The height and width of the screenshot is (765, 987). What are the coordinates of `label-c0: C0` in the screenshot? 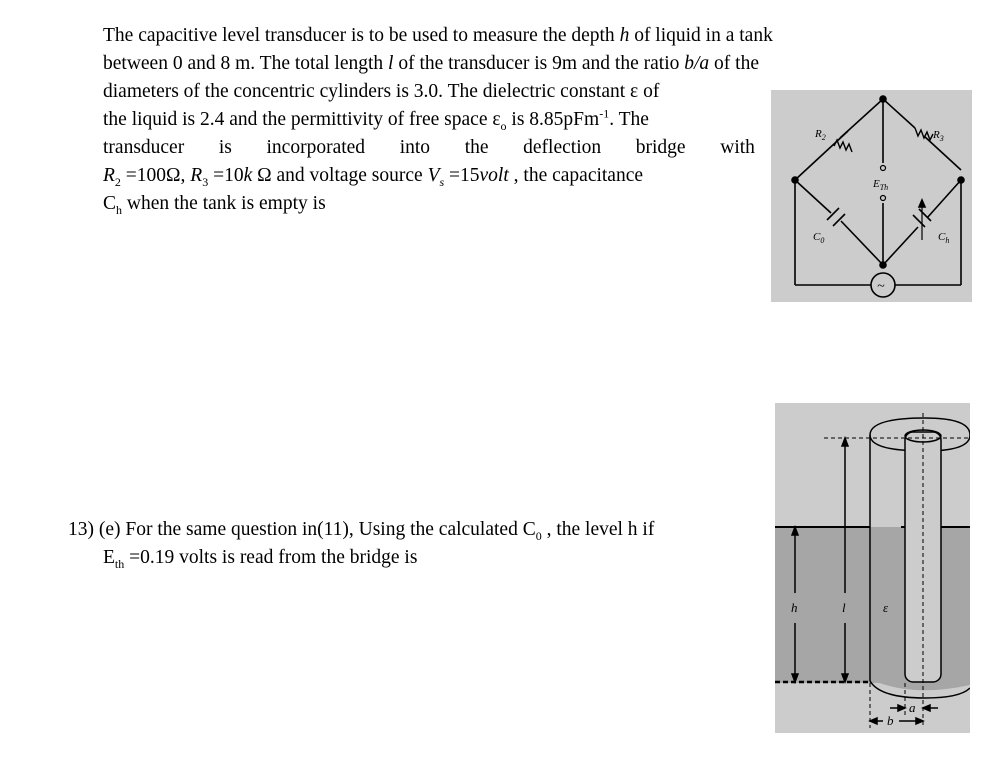 It's located at (818, 238).